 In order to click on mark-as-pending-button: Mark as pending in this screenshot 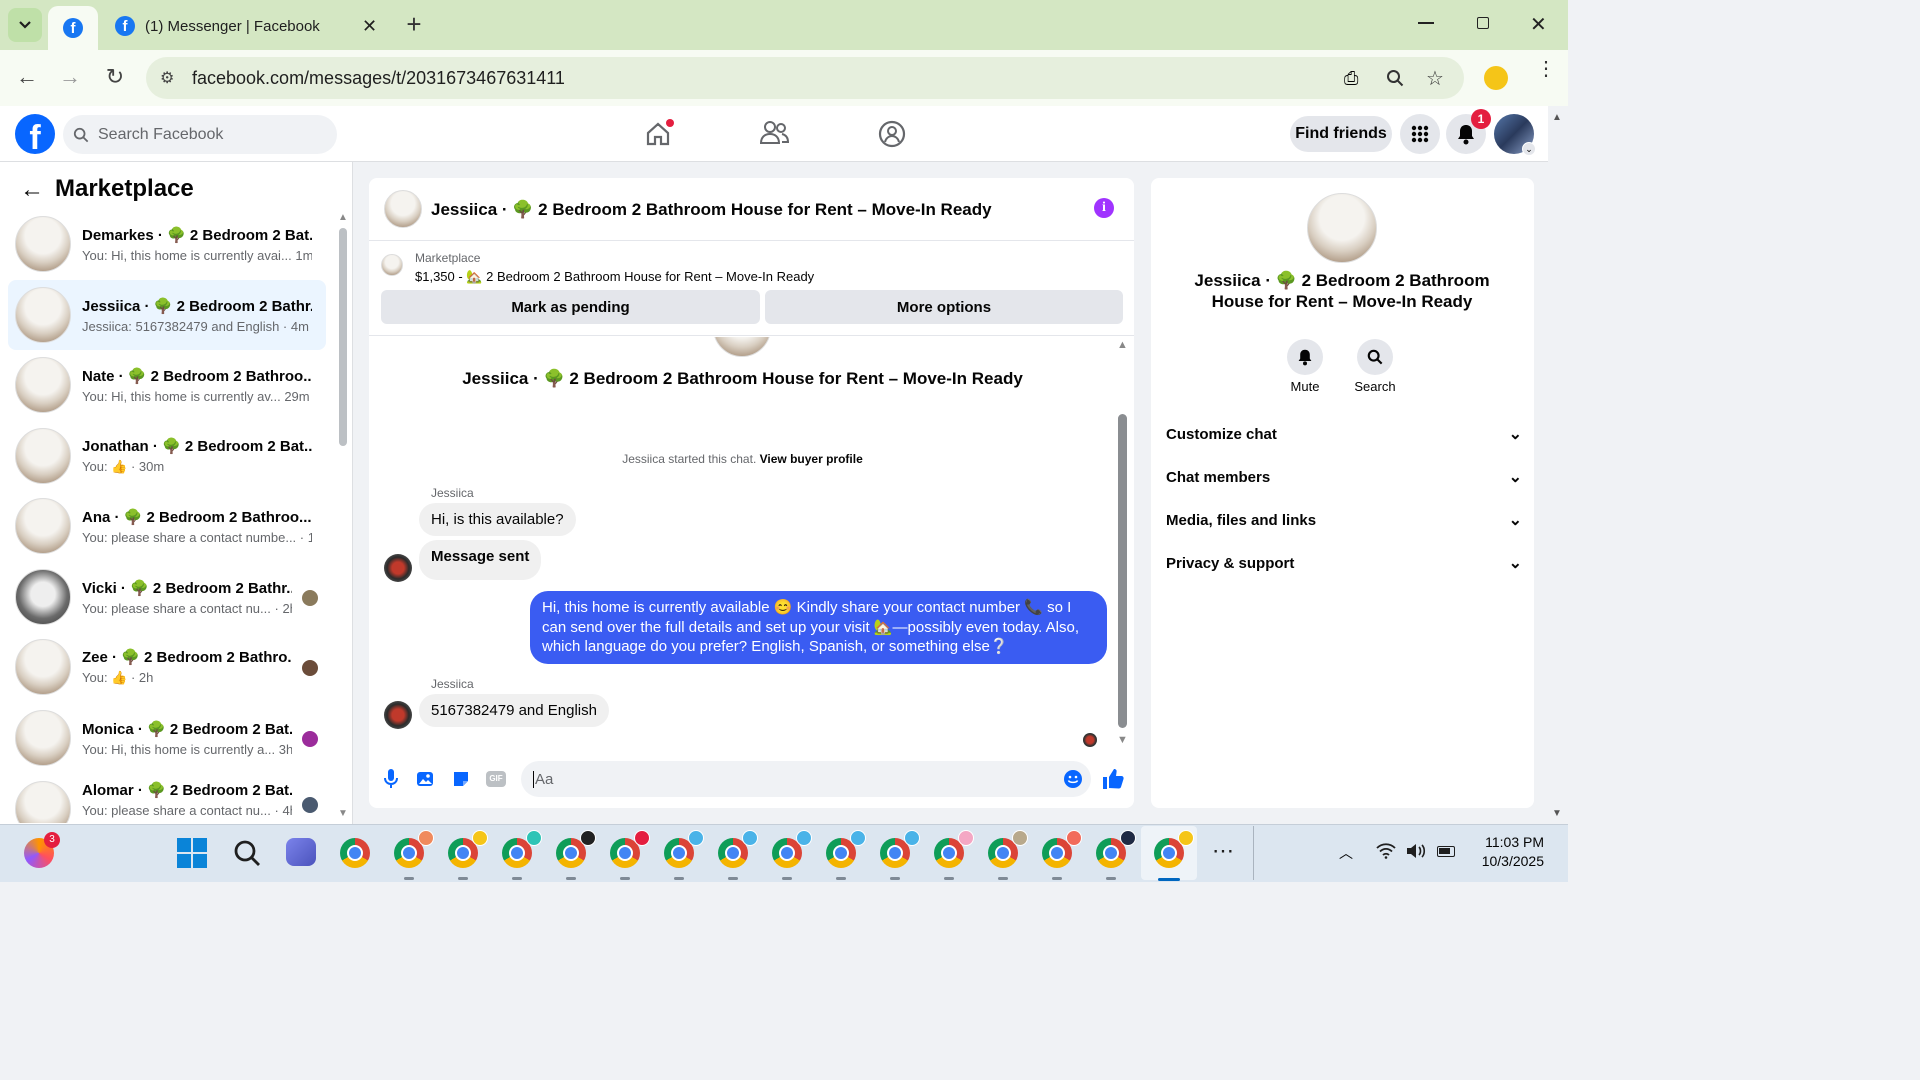, I will do `click(570, 307)`.